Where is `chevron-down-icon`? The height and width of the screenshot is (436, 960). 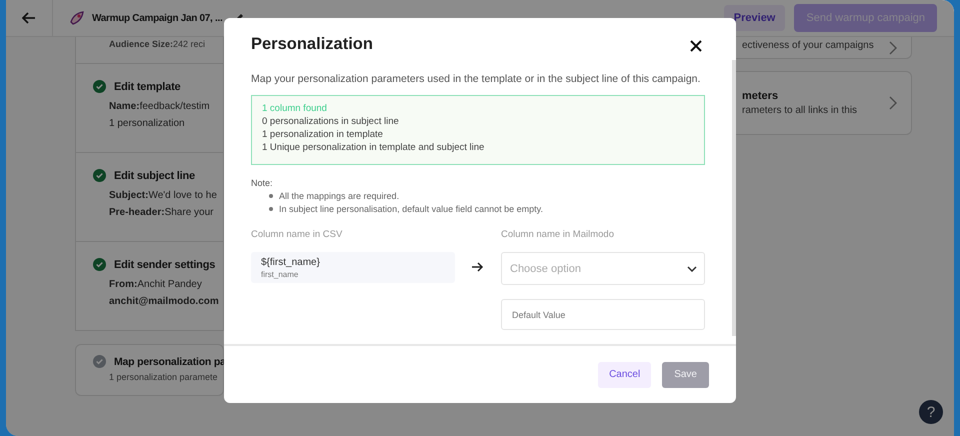
chevron-down-icon is located at coordinates (692, 269).